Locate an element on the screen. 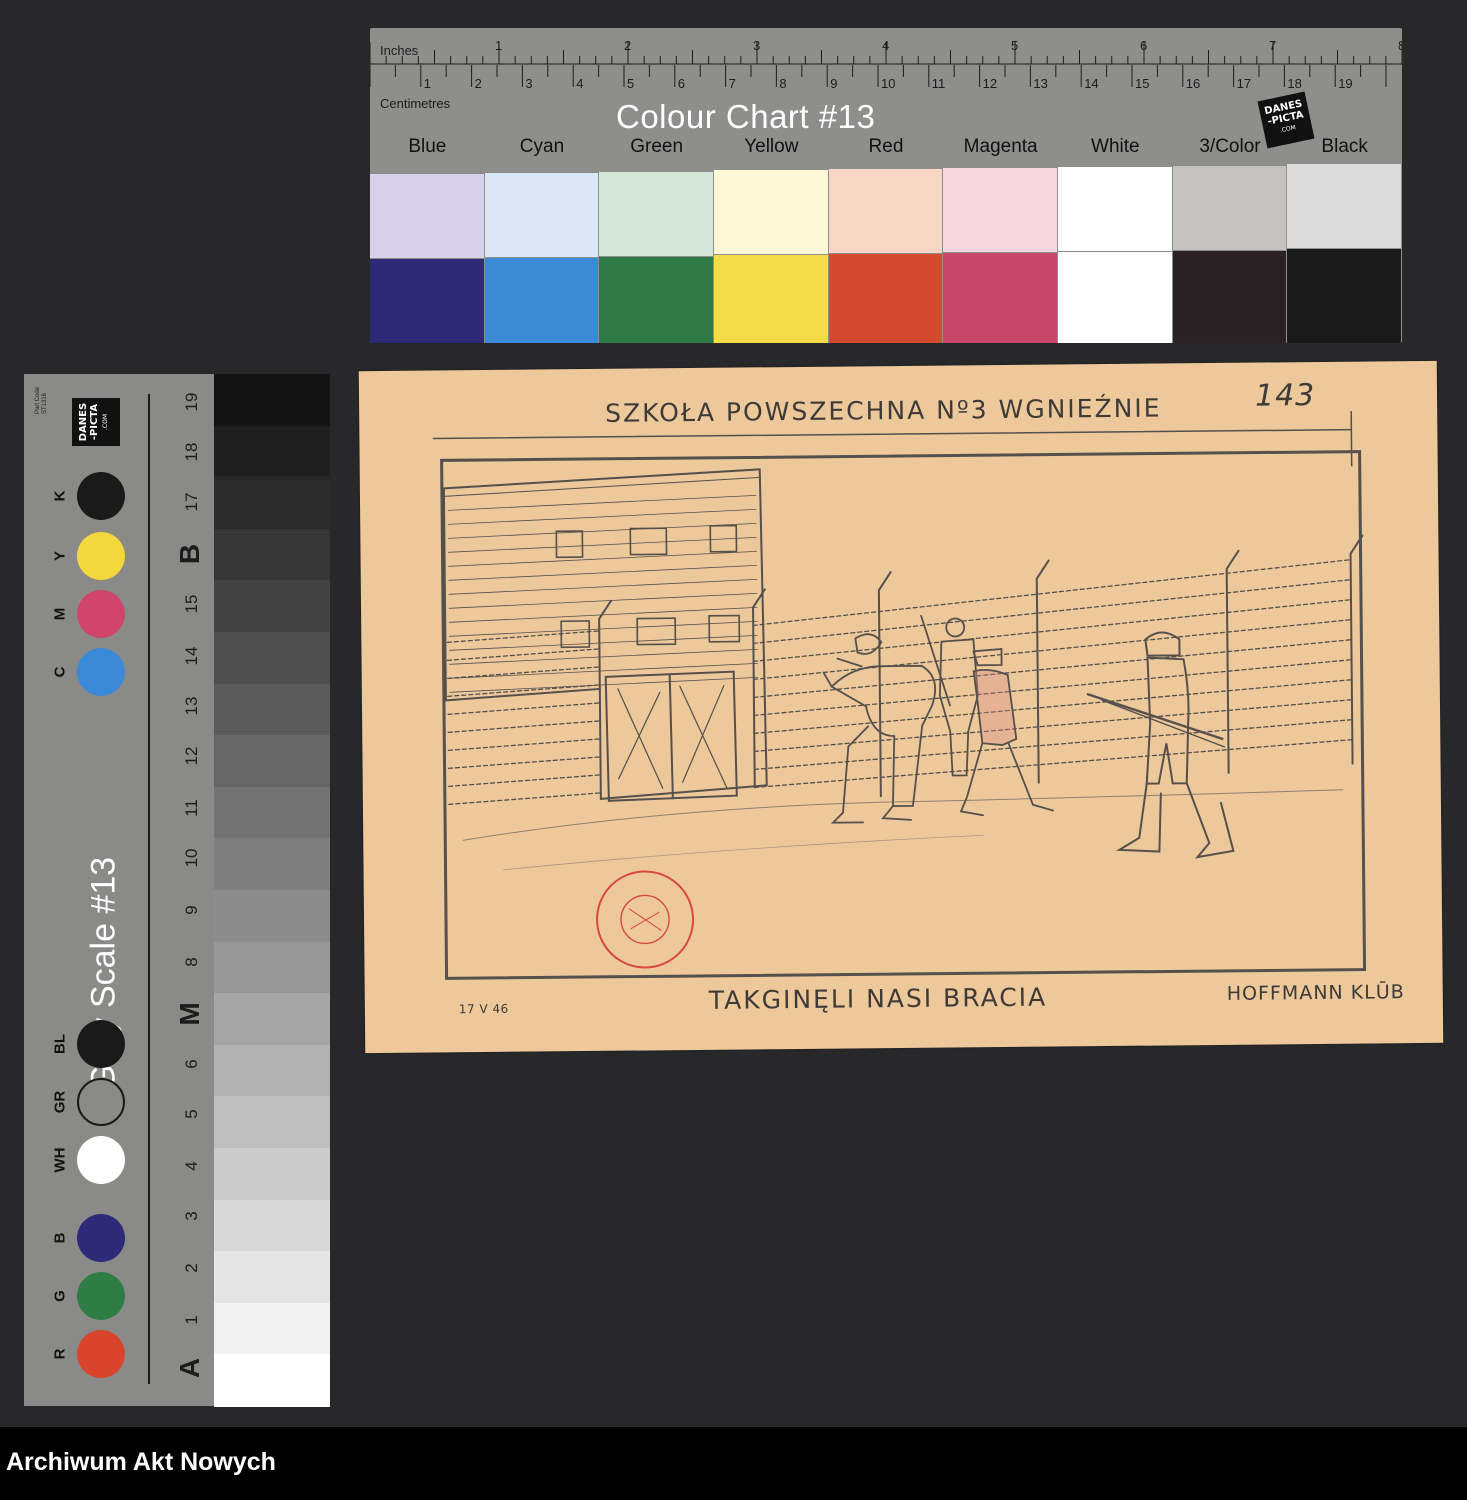 The width and height of the screenshot is (1467, 1500). building-gate is located at coordinates (671, 736).